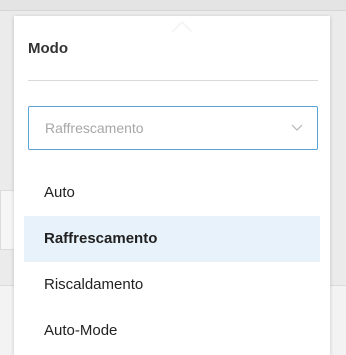 This screenshot has width=346, height=355. What do you see at coordinates (297, 127) in the screenshot?
I see `chevron-down-icon` at bounding box center [297, 127].